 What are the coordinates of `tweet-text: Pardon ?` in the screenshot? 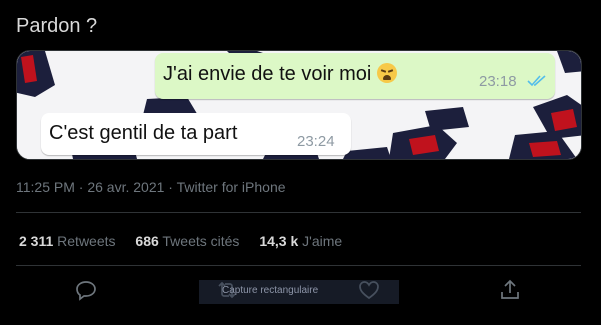 It's located at (57, 26).